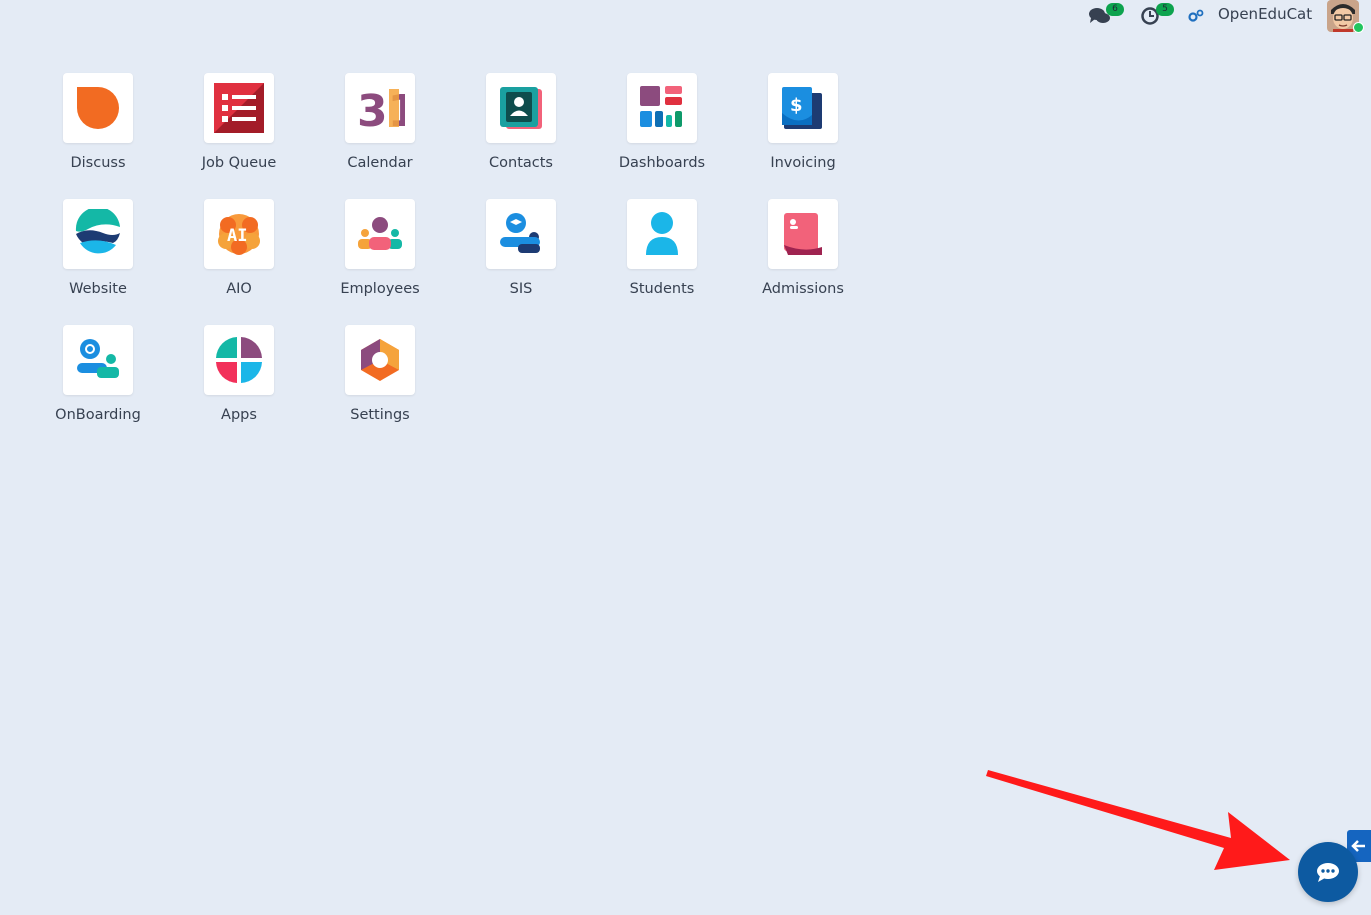 This screenshot has height=915, width=1371. I want to click on chat-button, so click(1328, 872).